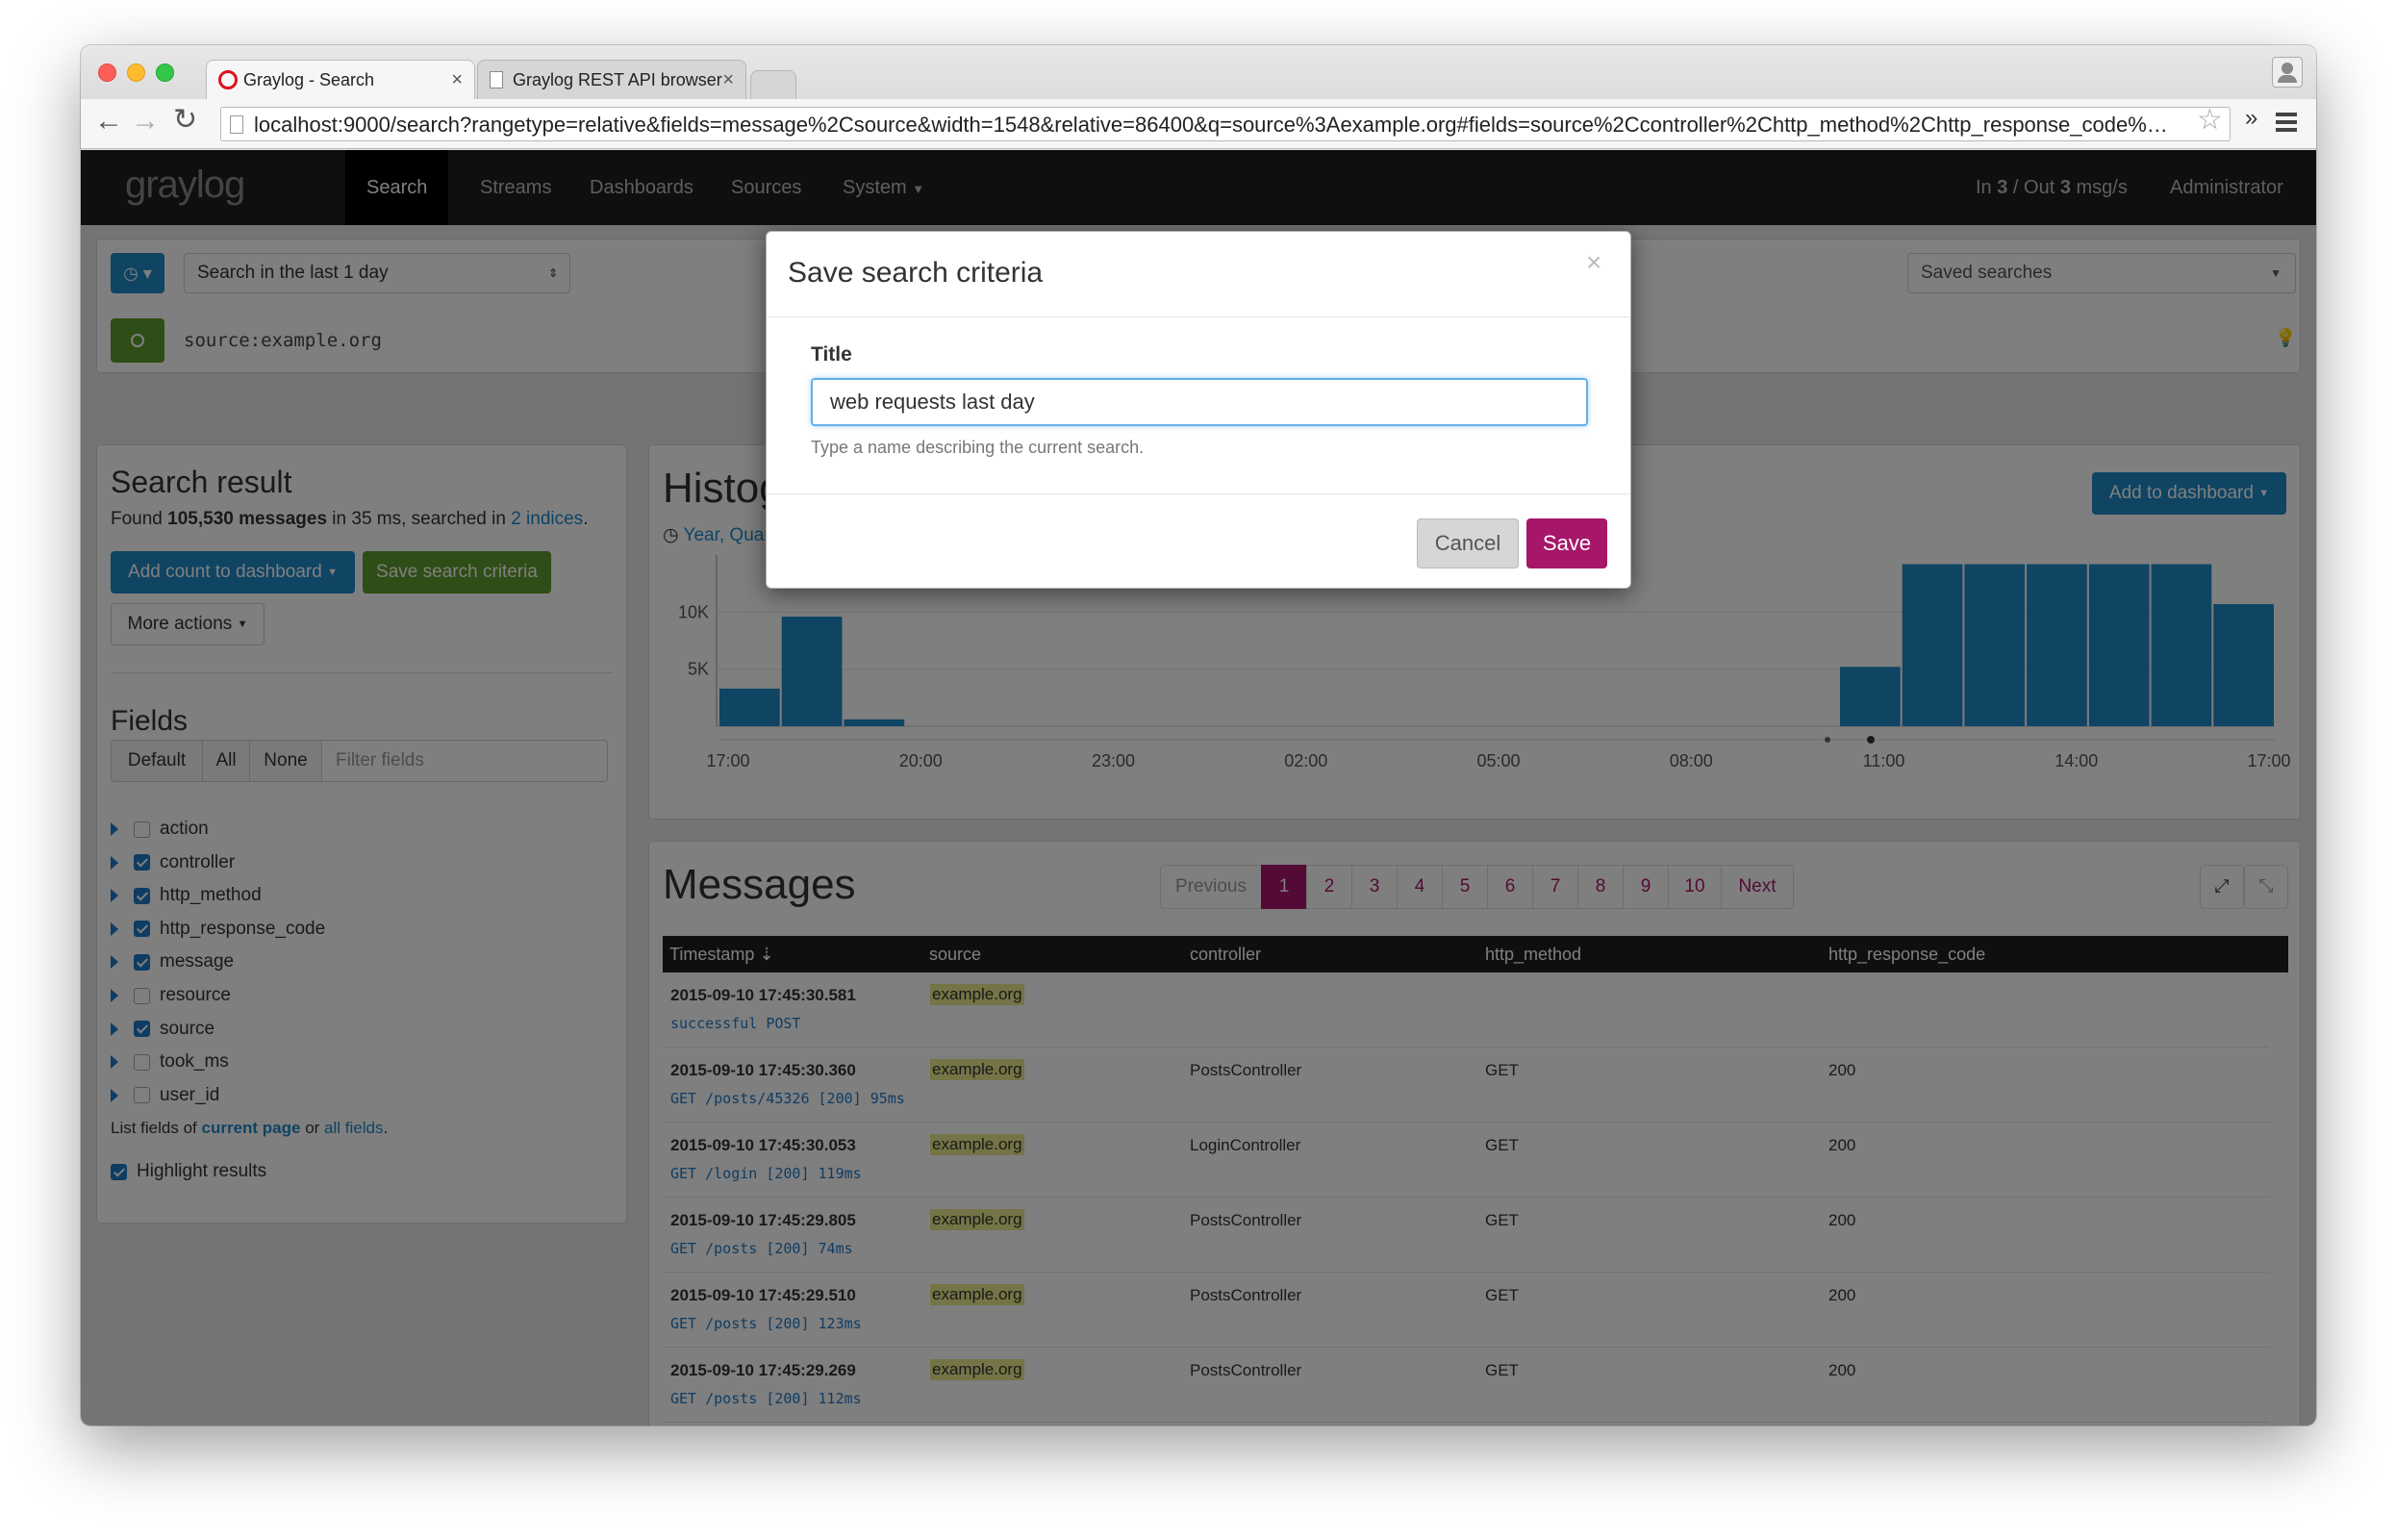 This screenshot has width=2395, height=1540. What do you see at coordinates (1593, 262) in the screenshot?
I see `close-icon: ×` at bounding box center [1593, 262].